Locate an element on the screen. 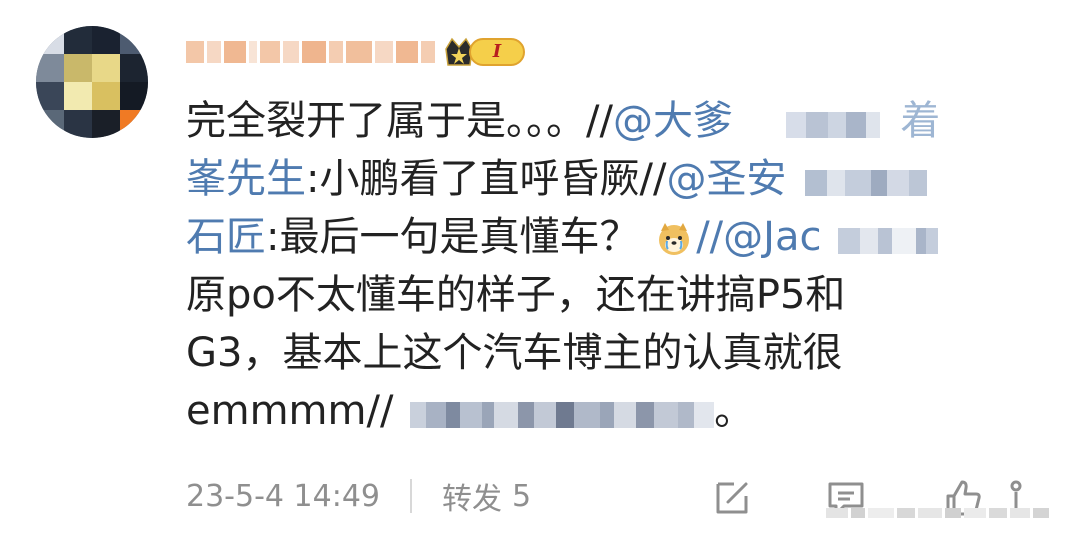 This screenshot has width=1076, height=536. mention-link: 石匠 is located at coordinates (226, 237).